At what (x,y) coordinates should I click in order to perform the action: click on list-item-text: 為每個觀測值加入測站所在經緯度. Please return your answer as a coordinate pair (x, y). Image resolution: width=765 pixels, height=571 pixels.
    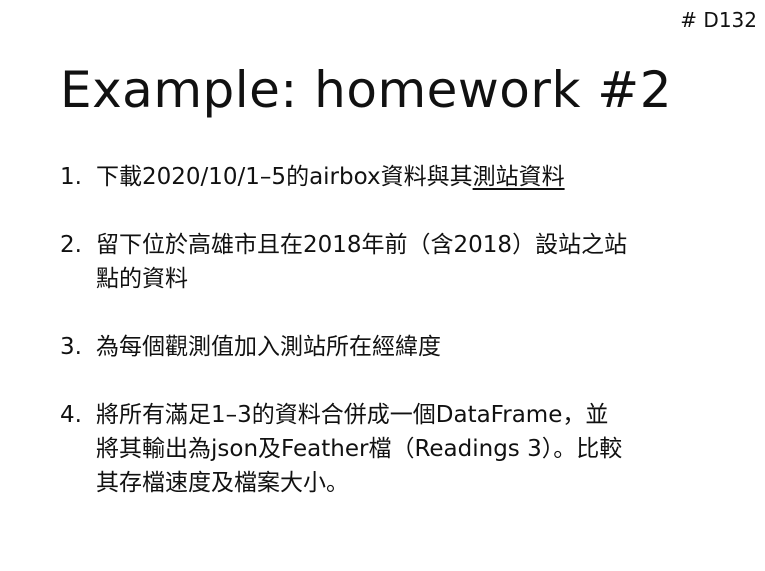
    Looking at the image, I should click on (423, 347).